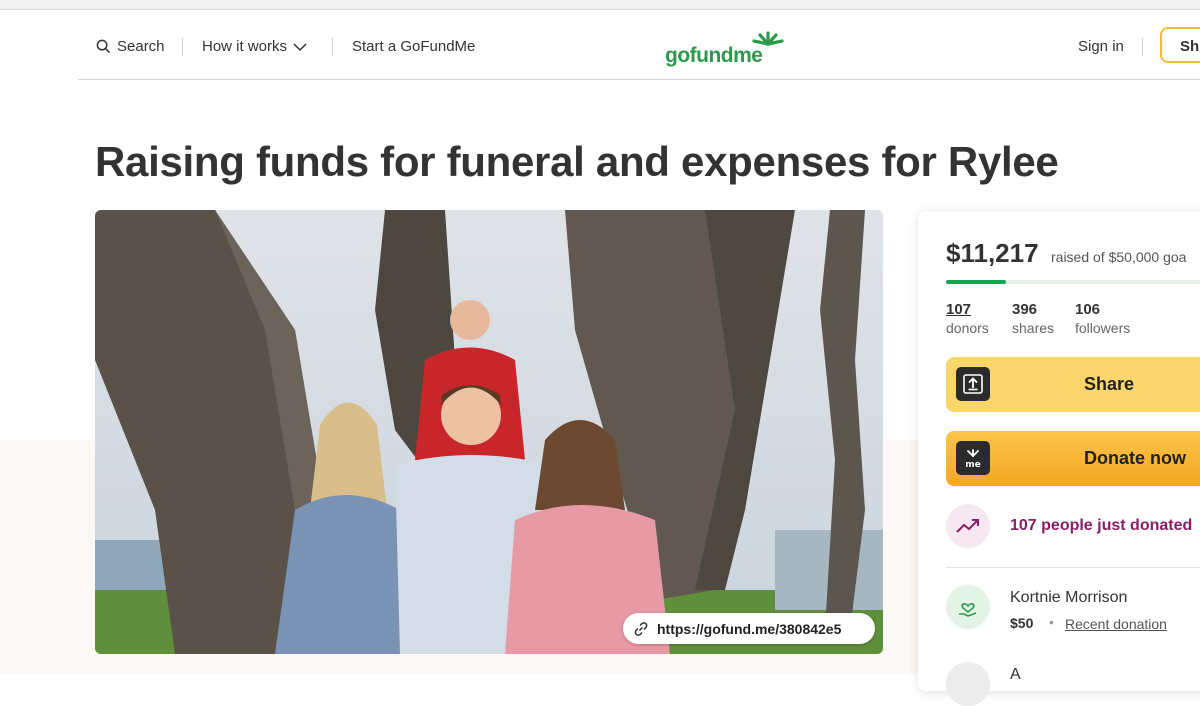  What do you see at coordinates (1073, 458) in the screenshot?
I see `donate-now-button: me Donate now` at bounding box center [1073, 458].